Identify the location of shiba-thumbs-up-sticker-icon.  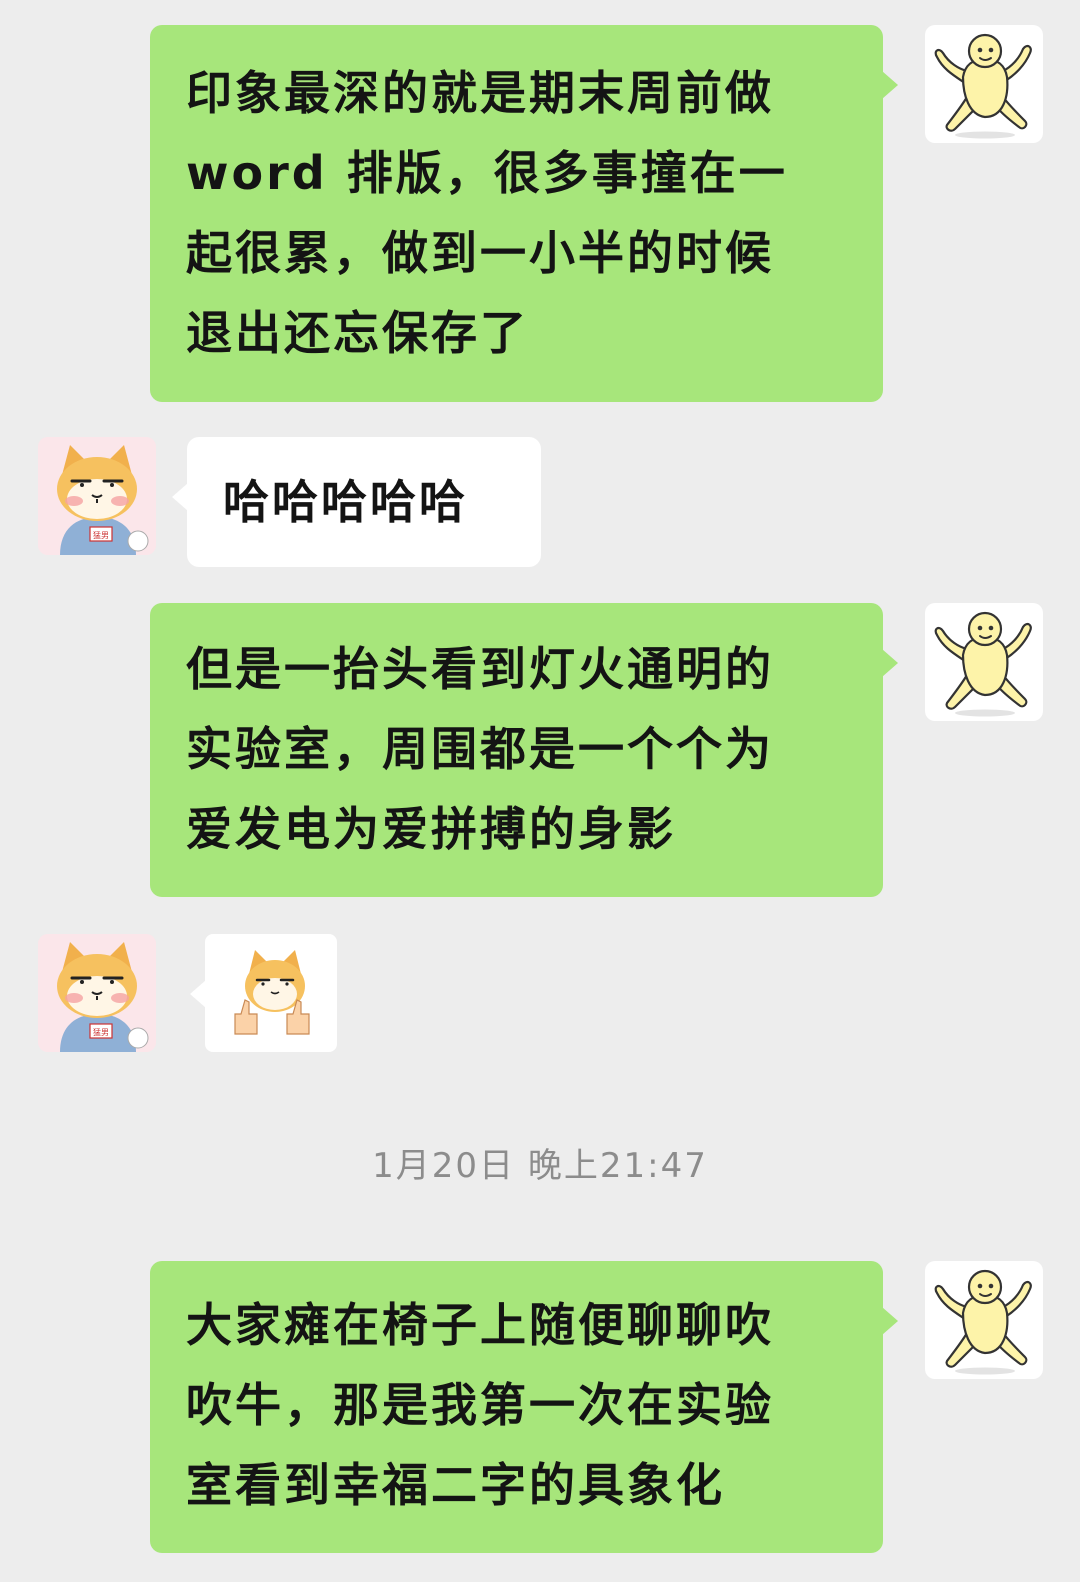
(272, 992).